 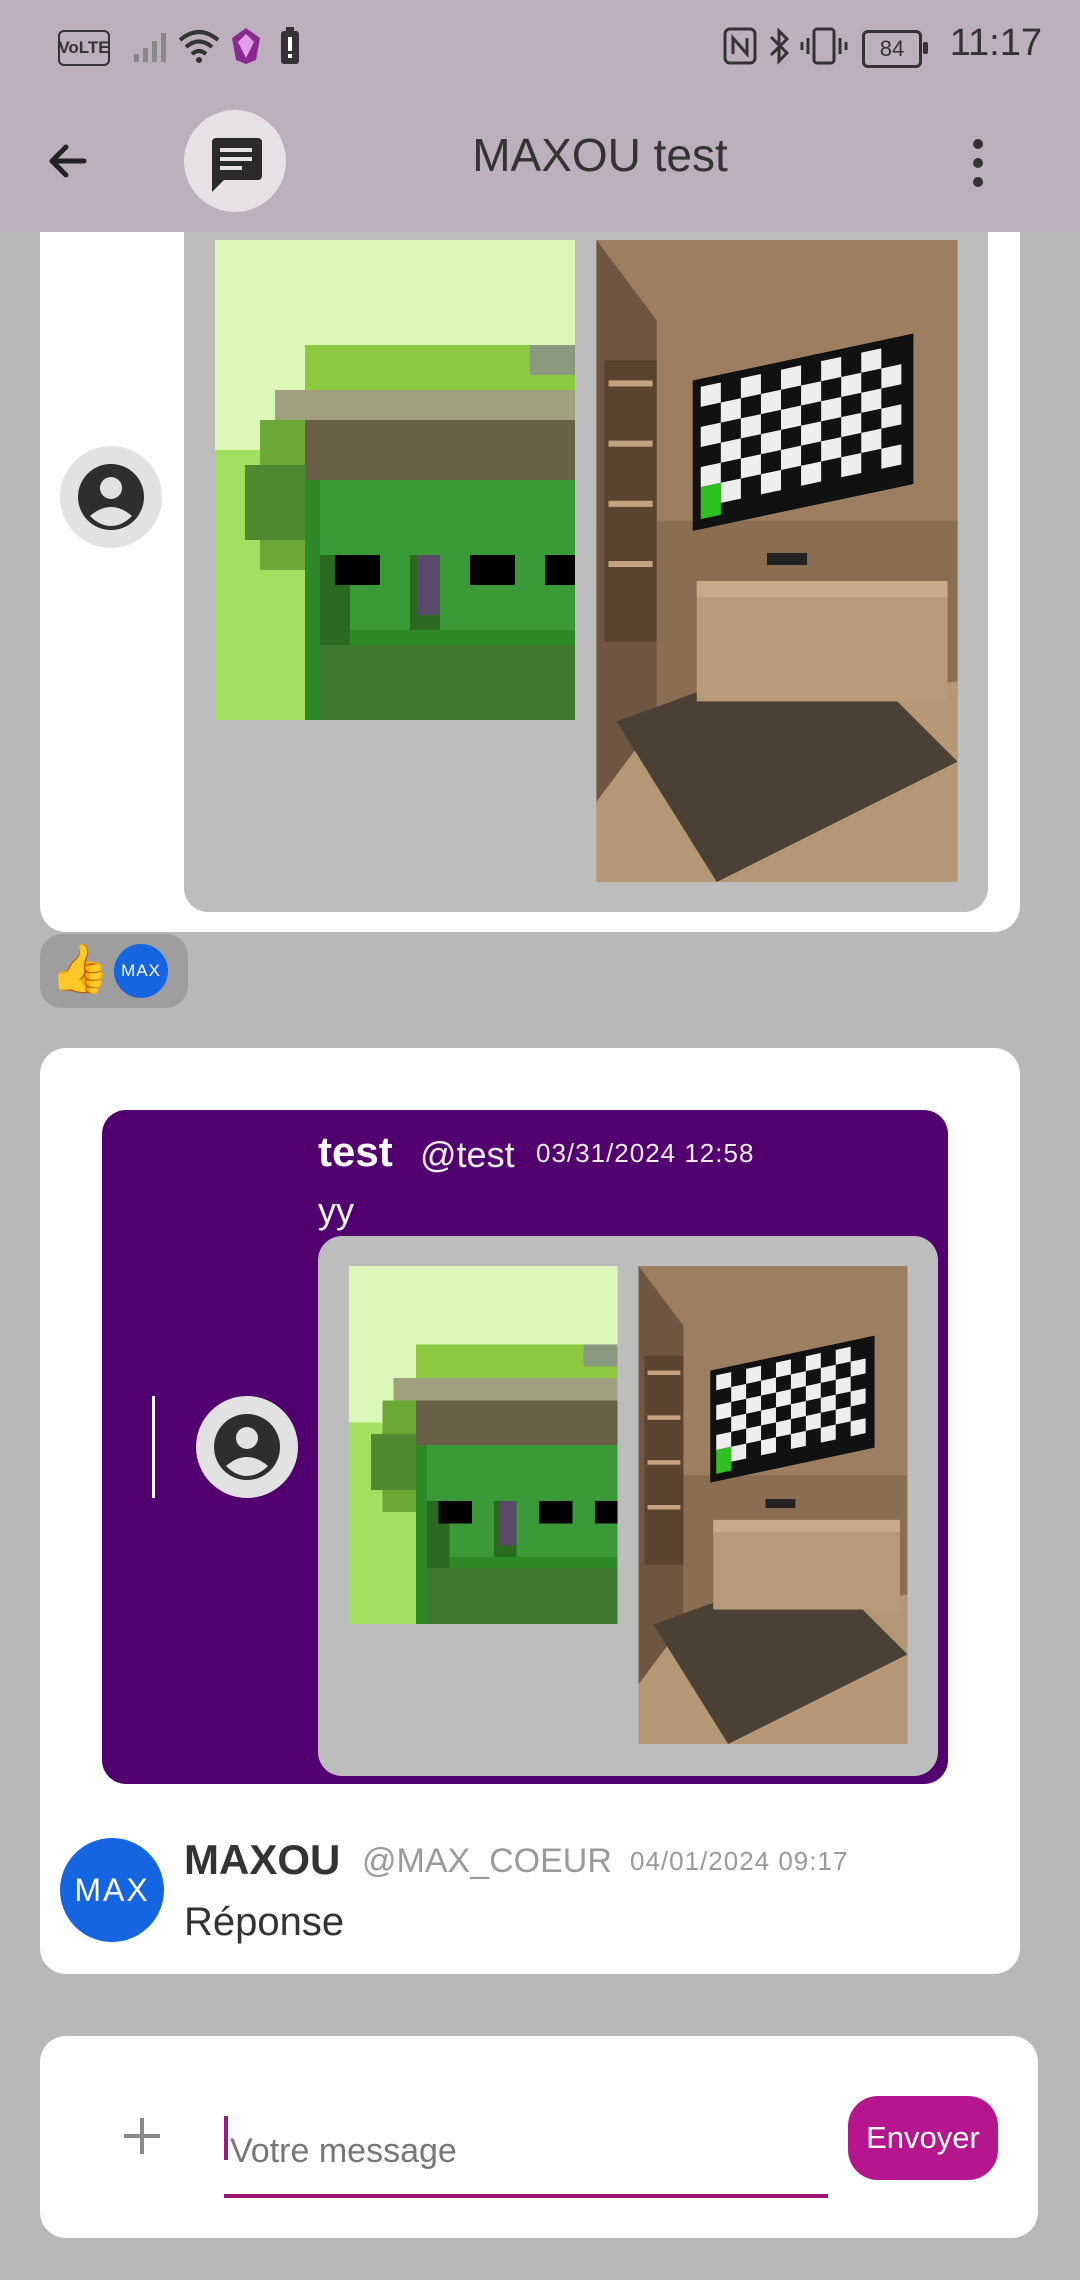 I want to click on send-button: Envoyer, so click(x=923, y=2138).